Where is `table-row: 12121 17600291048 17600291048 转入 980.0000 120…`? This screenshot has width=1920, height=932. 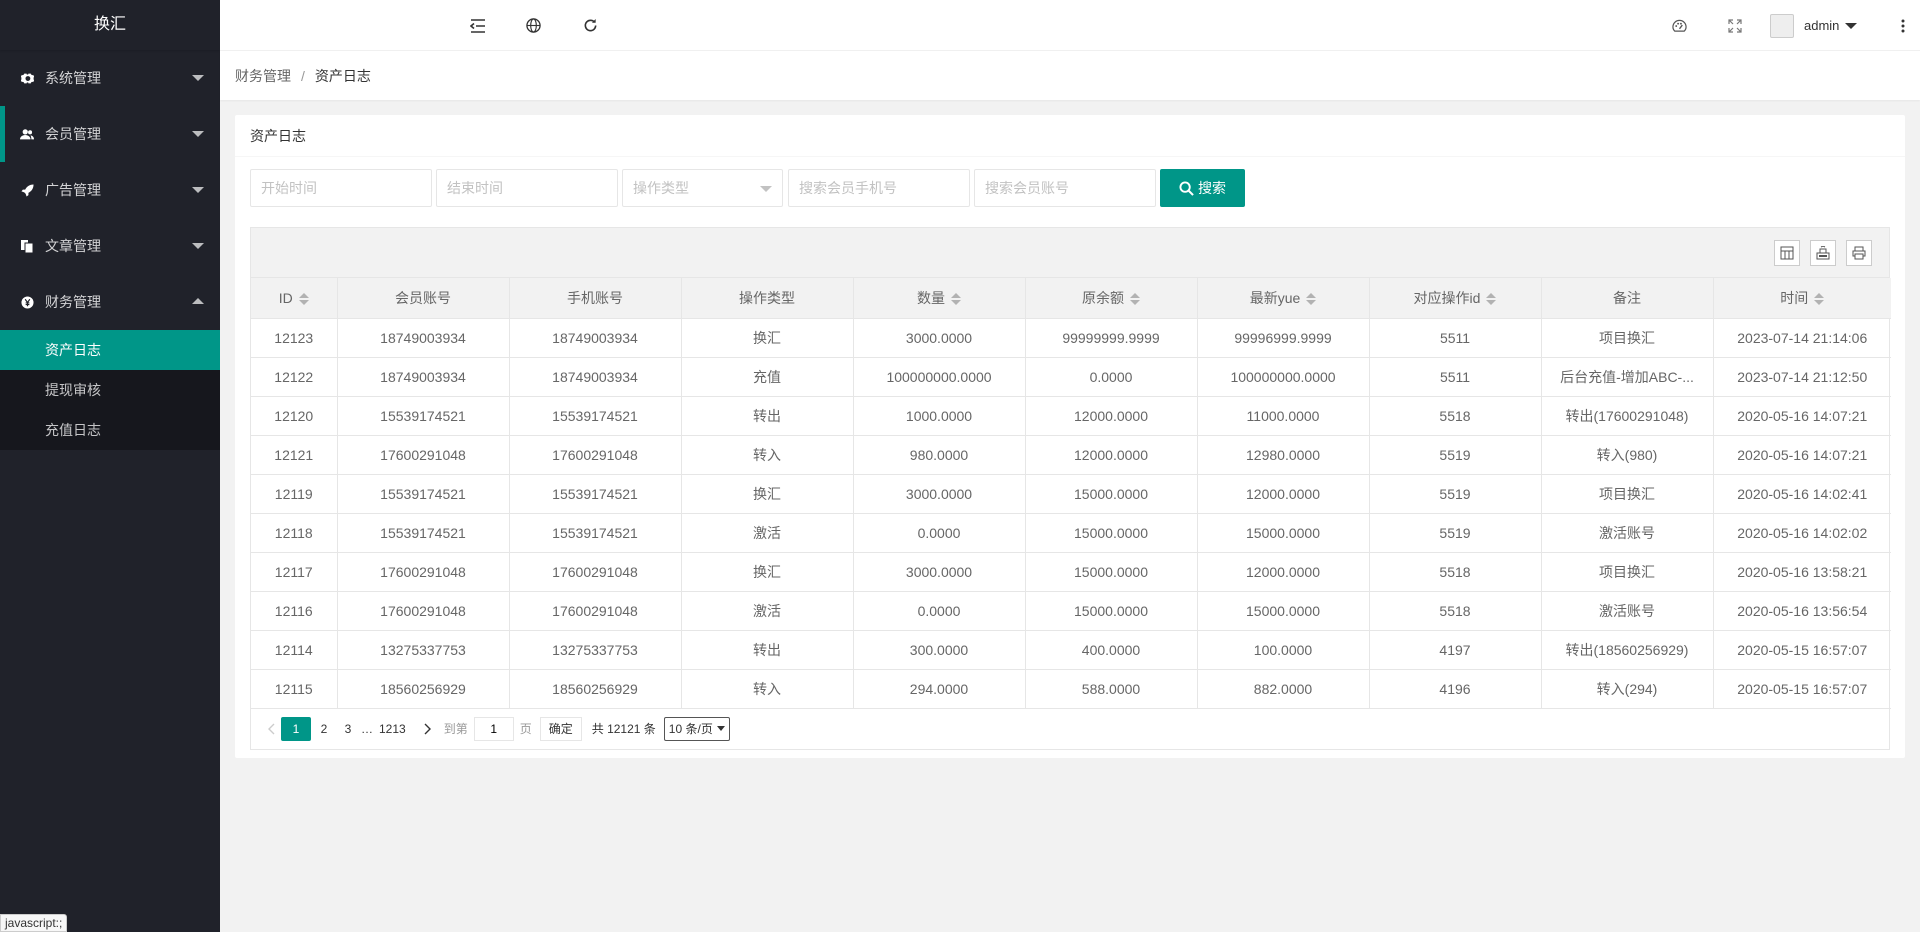
table-row: 12121 17600291048 17600291048 转入 980.0000 120… is located at coordinates (1071, 455).